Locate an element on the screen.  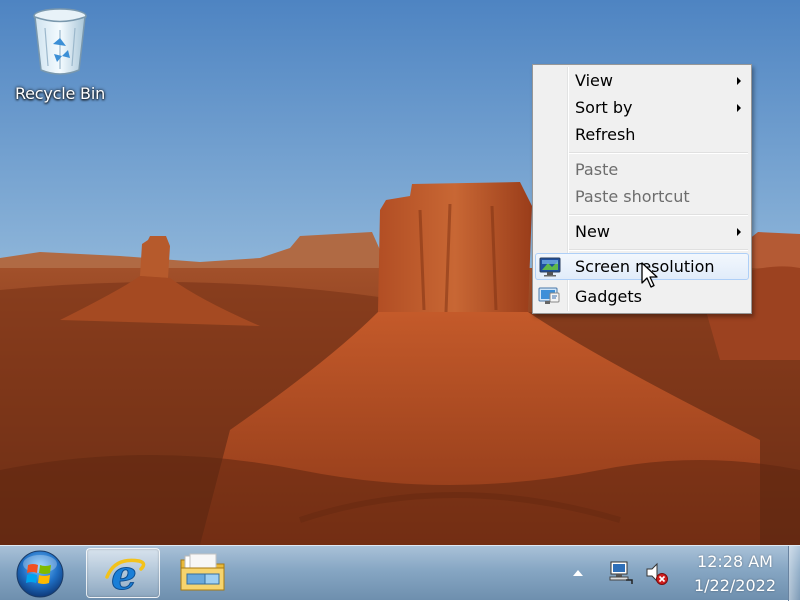
taskbar-internet-explorer-button: e is located at coordinates (123, 574).